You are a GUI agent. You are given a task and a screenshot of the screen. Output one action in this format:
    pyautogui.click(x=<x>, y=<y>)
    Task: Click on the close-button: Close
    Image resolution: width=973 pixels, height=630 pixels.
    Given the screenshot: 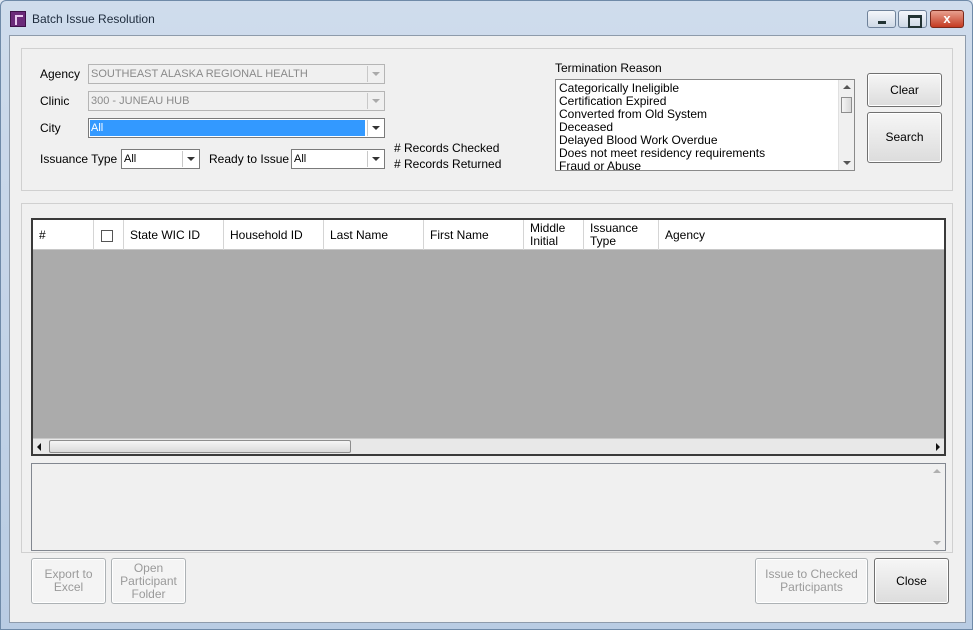 What is the action you would take?
    pyautogui.click(x=911, y=581)
    